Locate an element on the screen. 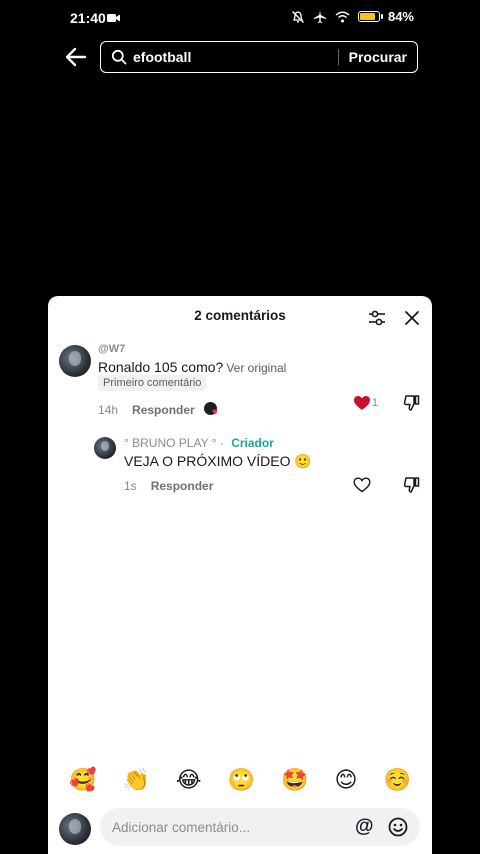  creator-liked-badge: ♥ is located at coordinates (213, 410).